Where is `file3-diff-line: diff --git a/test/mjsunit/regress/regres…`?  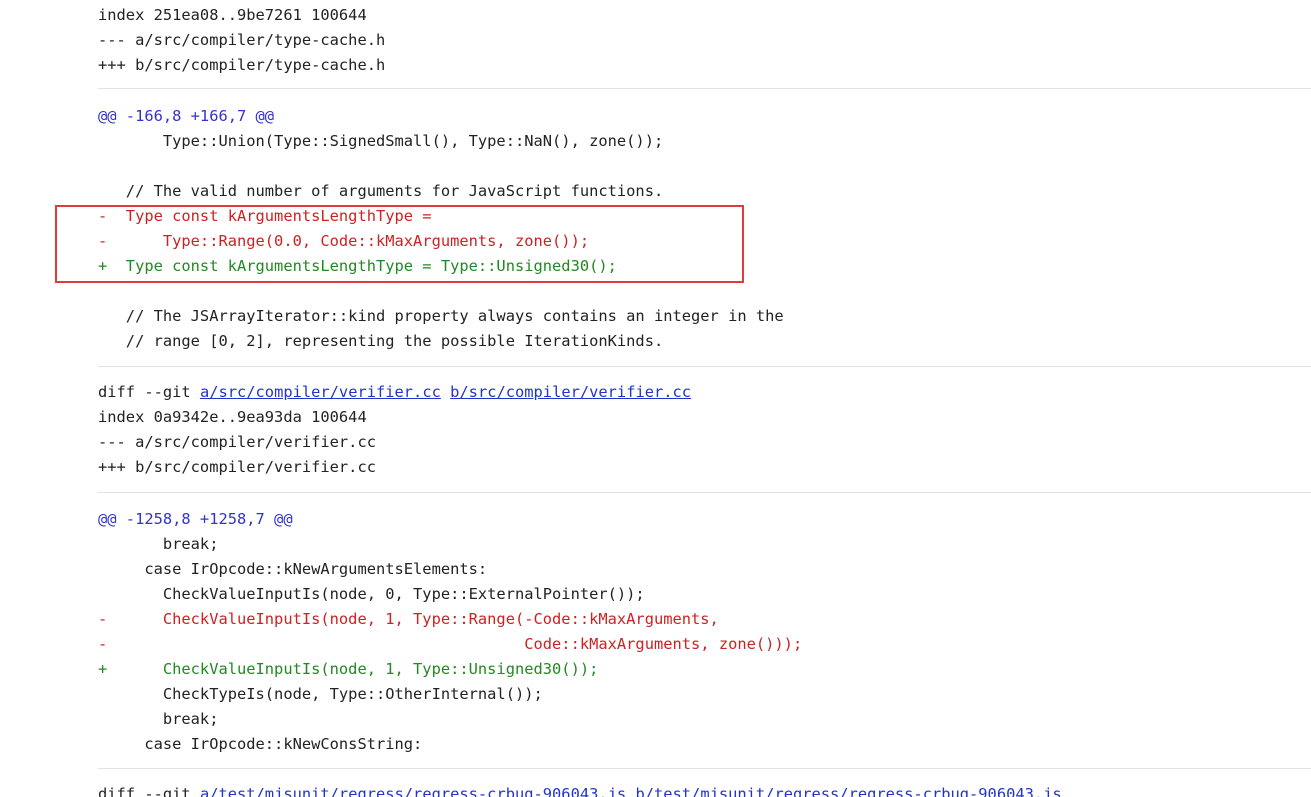
file3-diff-line: diff --git a/test/mjsunit/regress/regres… is located at coordinates (580, 790).